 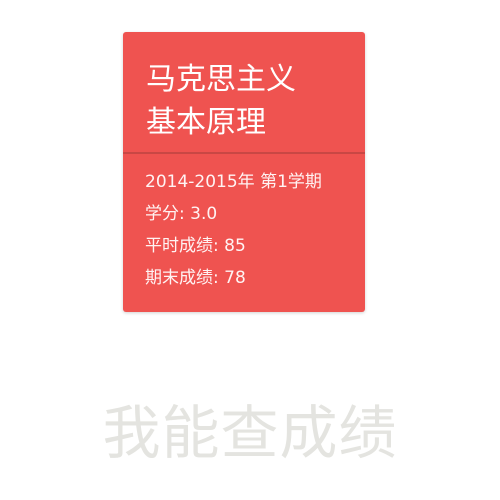 What do you see at coordinates (221, 79) in the screenshot?
I see `course-title-line-1: 马克思主义` at bounding box center [221, 79].